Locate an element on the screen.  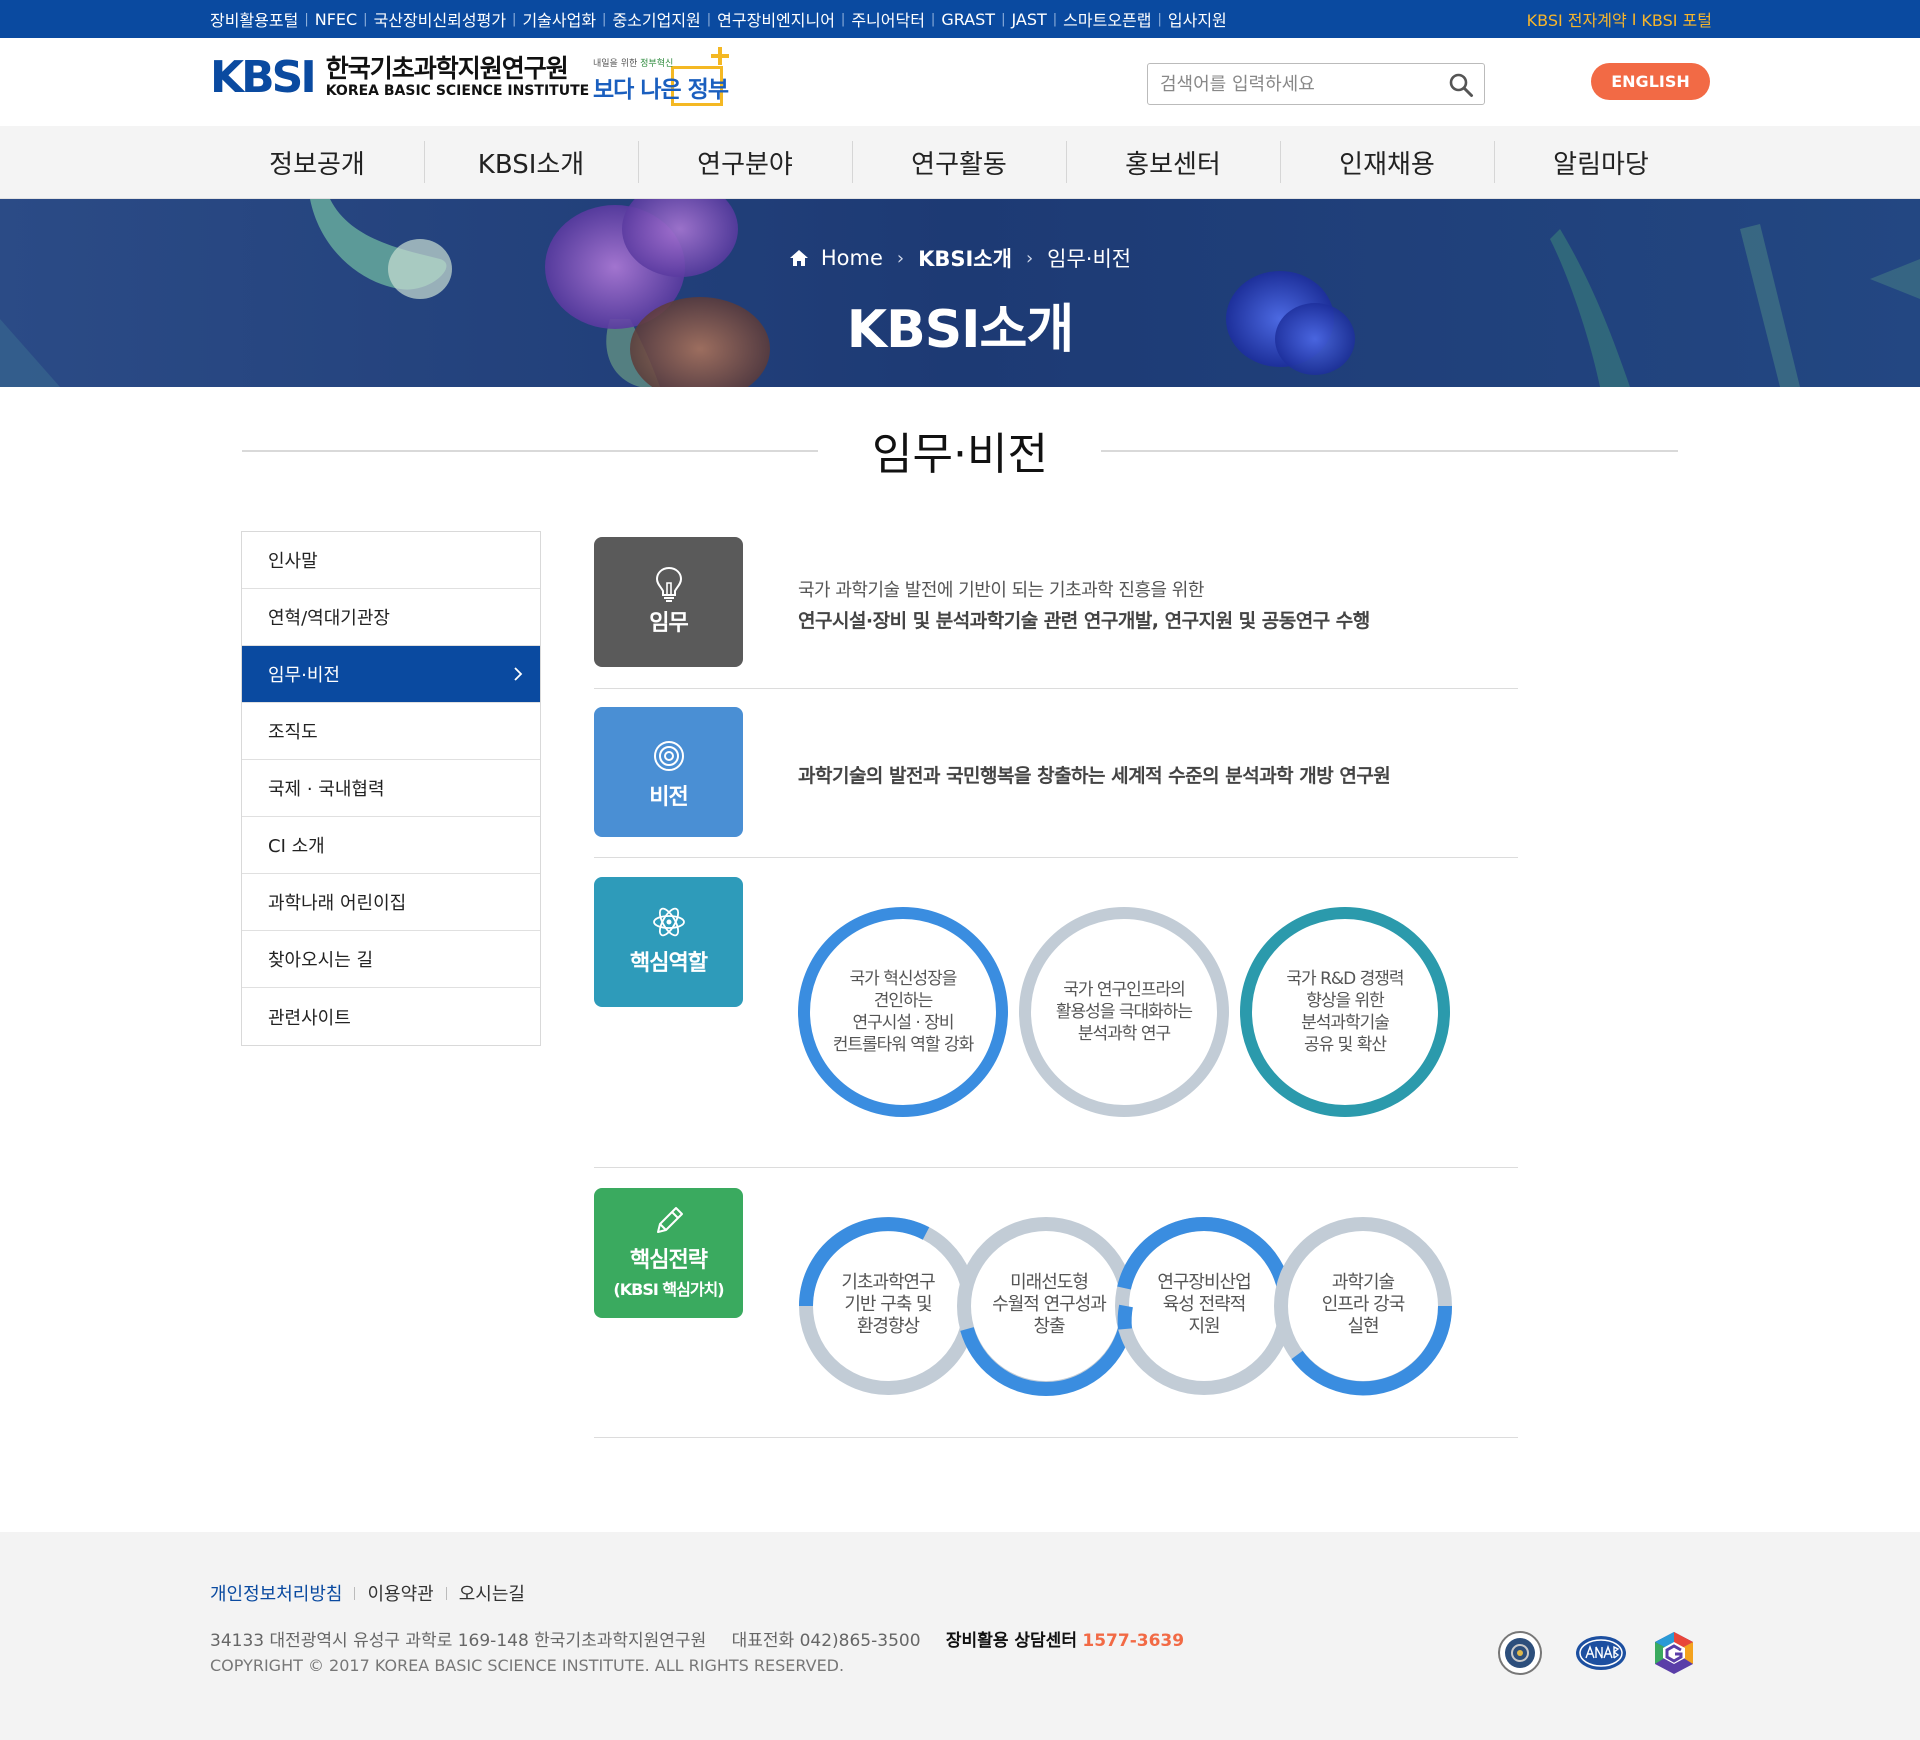
topbar-link-grast: GRAST is located at coordinates (968, 19).